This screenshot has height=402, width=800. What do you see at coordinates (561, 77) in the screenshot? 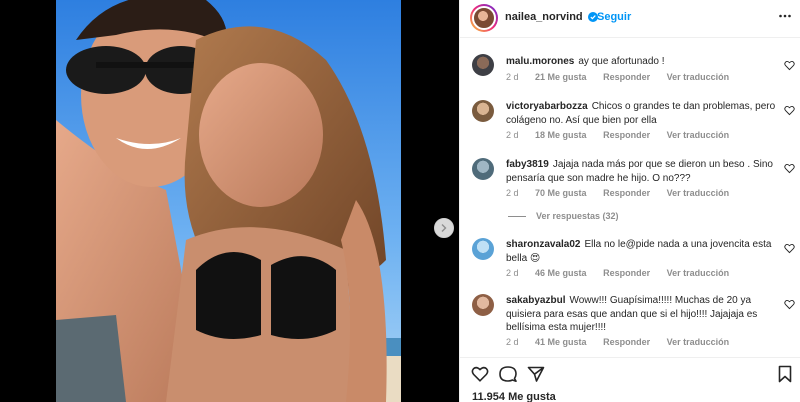
I see `comment-likes: 21 Me gusta` at bounding box center [561, 77].